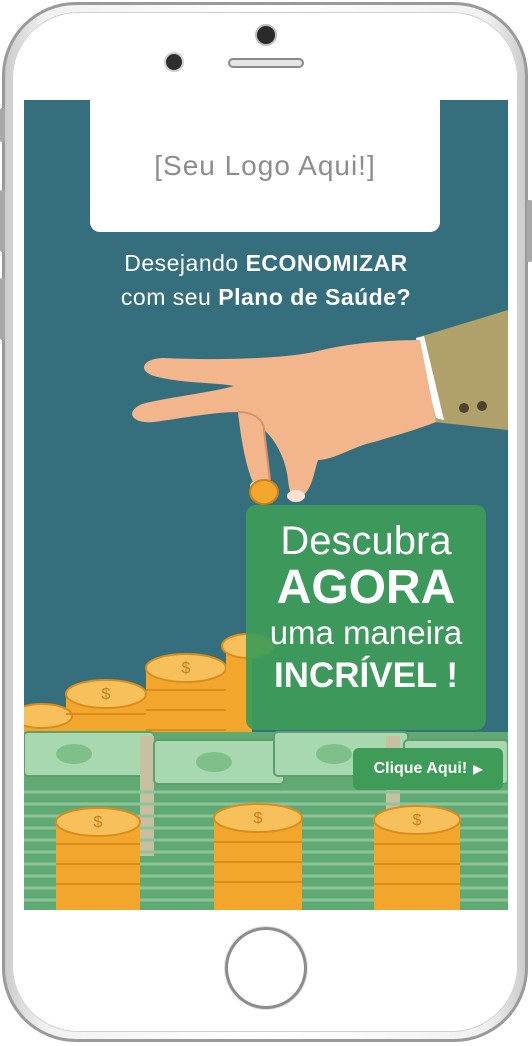 The height and width of the screenshot is (1046, 532). I want to click on cta-label: Clique Aqui!, so click(420, 768).